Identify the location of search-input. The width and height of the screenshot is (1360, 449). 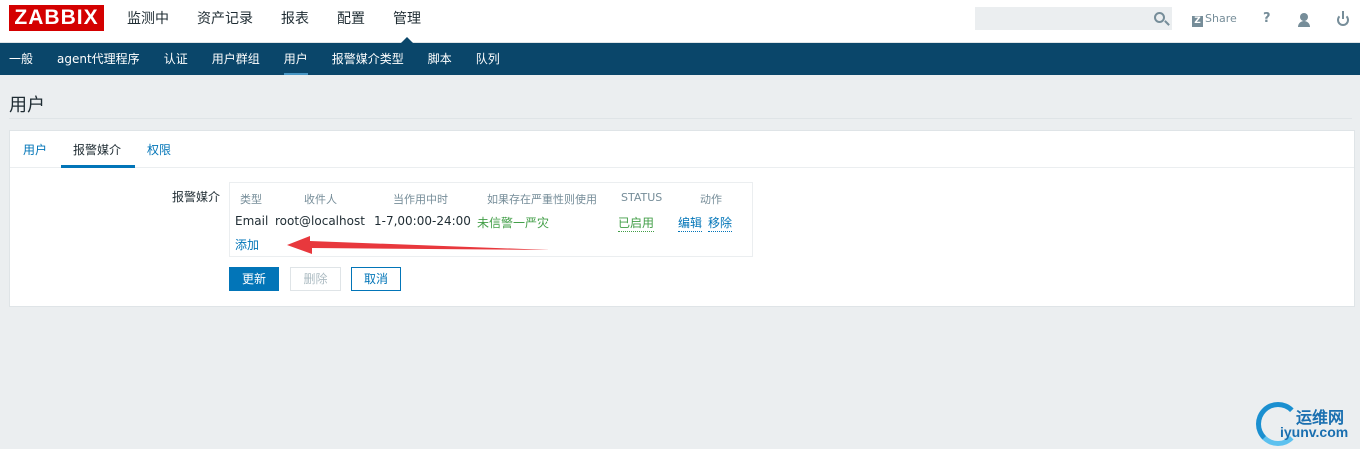
(1061, 18).